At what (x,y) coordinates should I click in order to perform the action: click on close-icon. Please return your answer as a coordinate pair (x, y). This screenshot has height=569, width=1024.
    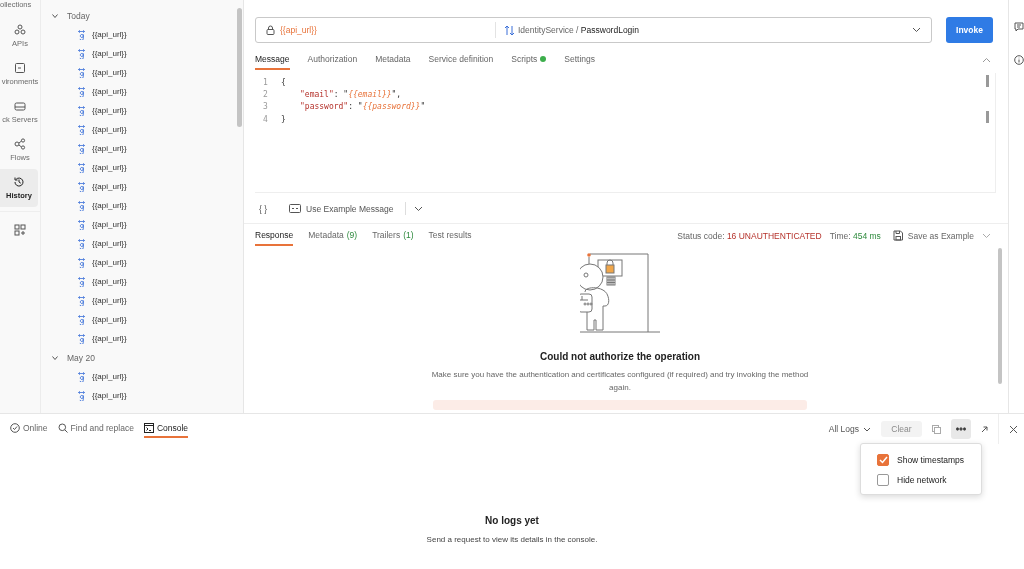
    Looking at the image, I should click on (1013, 429).